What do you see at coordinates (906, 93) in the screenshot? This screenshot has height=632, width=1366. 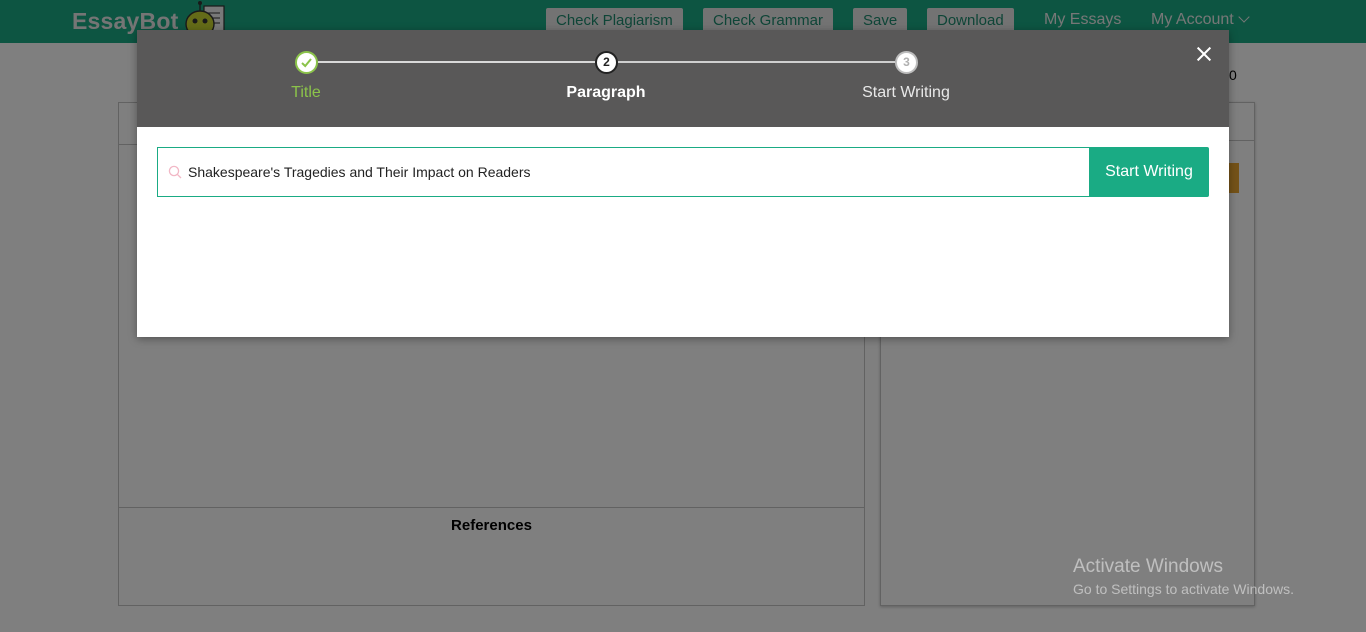 I see `step-3-label: Start Writing` at bounding box center [906, 93].